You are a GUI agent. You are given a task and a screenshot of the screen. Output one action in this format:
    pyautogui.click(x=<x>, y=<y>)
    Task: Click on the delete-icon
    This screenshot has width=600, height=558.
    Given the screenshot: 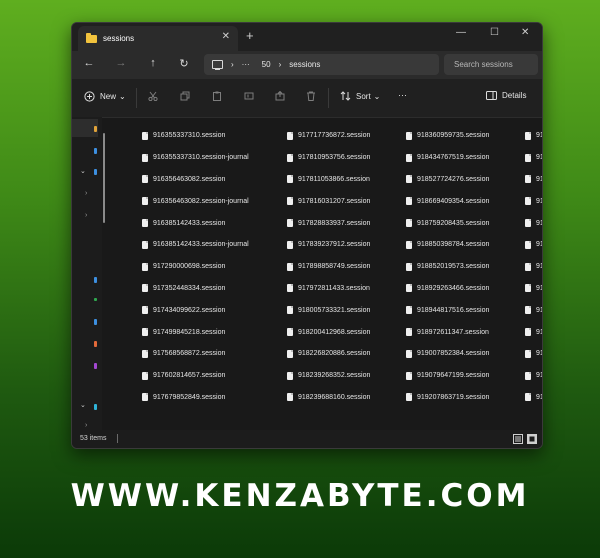 What is the action you would take?
    pyautogui.click(x=311, y=96)
    